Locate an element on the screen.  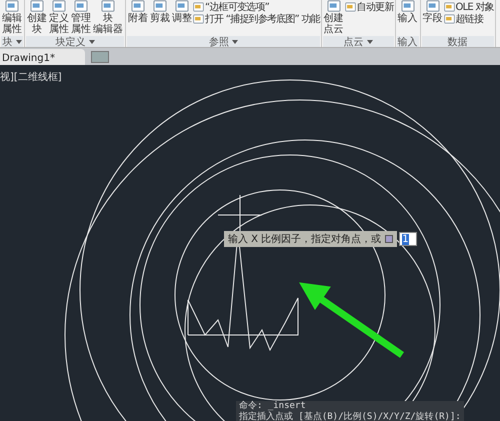
panel-title: 数据 is located at coordinates (458, 41).